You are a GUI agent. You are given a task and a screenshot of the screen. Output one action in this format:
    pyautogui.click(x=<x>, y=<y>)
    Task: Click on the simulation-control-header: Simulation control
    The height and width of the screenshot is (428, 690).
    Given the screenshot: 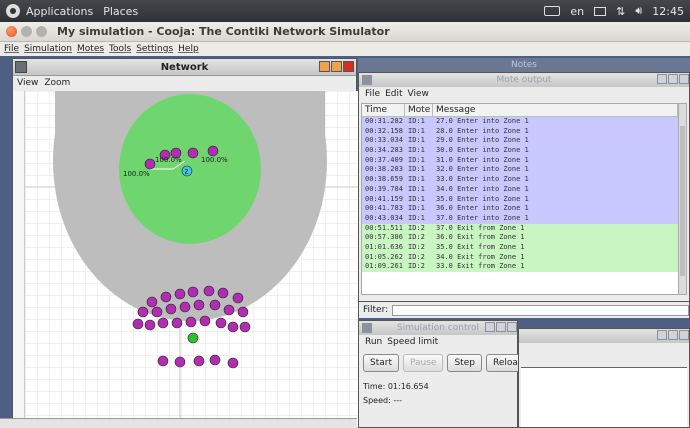 What is the action you would take?
    pyautogui.click(x=438, y=328)
    